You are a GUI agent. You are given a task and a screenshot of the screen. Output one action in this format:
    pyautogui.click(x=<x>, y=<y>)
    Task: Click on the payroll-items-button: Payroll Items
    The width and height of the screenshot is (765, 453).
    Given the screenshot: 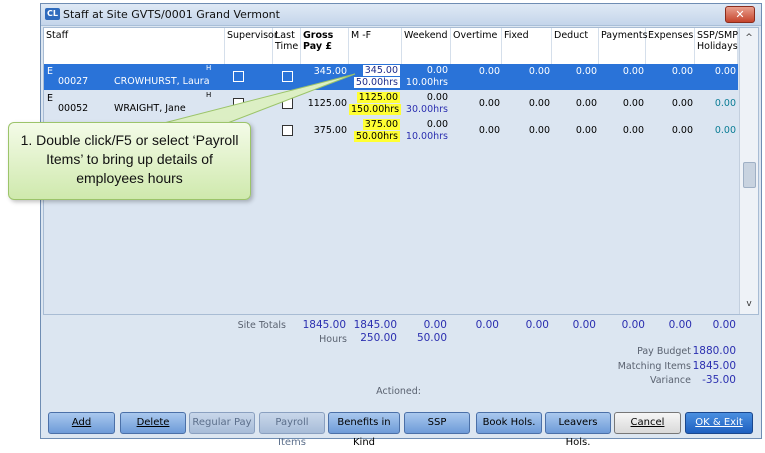 What is the action you would take?
    pyautogui.click(x=292, y=430)
    